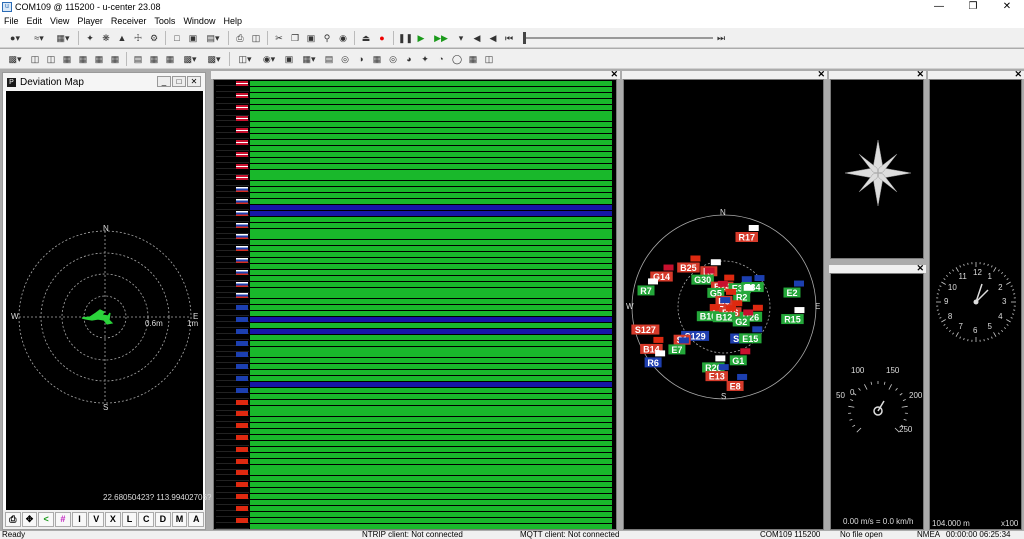 The image size is (1024, 539). What do you see at coordinates (35, 59) in the screenshot?
I see `message-view-icon: ◫` at bounding box center [35, 59].